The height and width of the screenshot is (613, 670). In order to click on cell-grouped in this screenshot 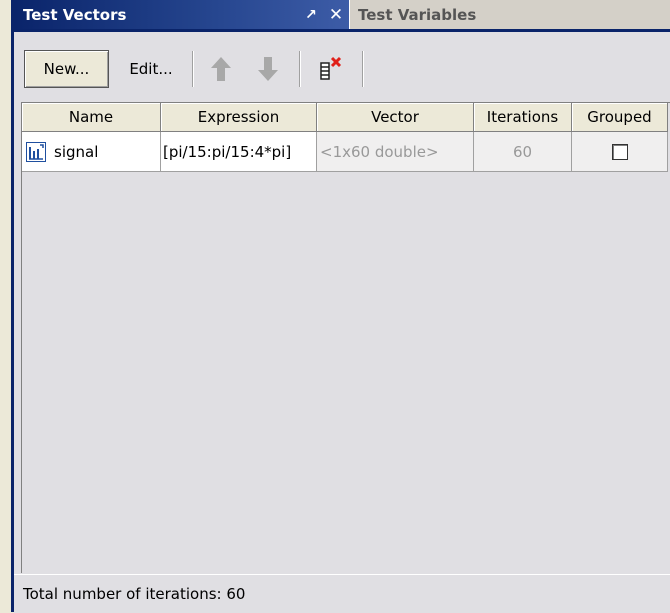, I will do `click(620, 152)`.